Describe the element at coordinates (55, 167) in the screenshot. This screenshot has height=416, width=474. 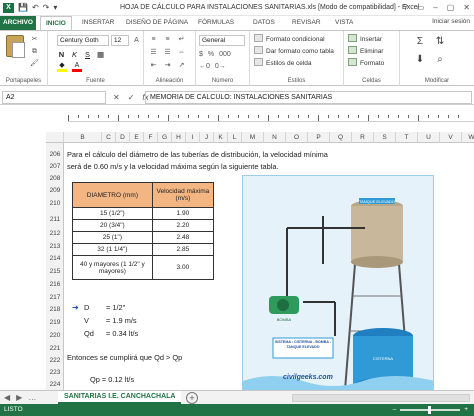
I see `row-header: 207` at that location.